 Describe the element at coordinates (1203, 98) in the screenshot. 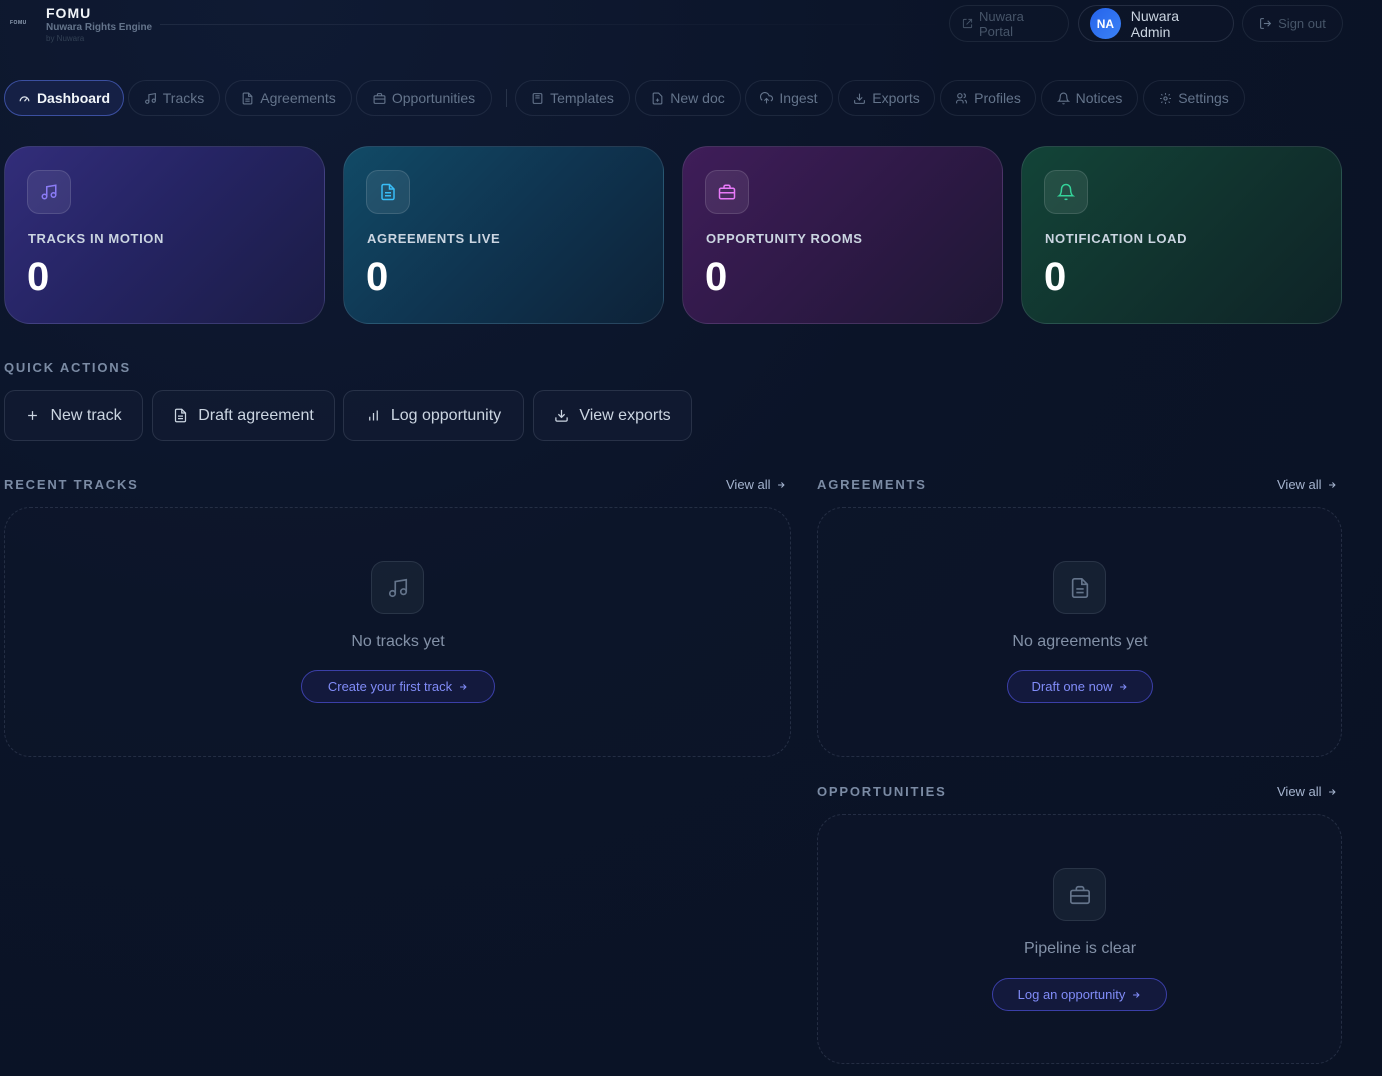

I see `tab-label: Settings` at that location.